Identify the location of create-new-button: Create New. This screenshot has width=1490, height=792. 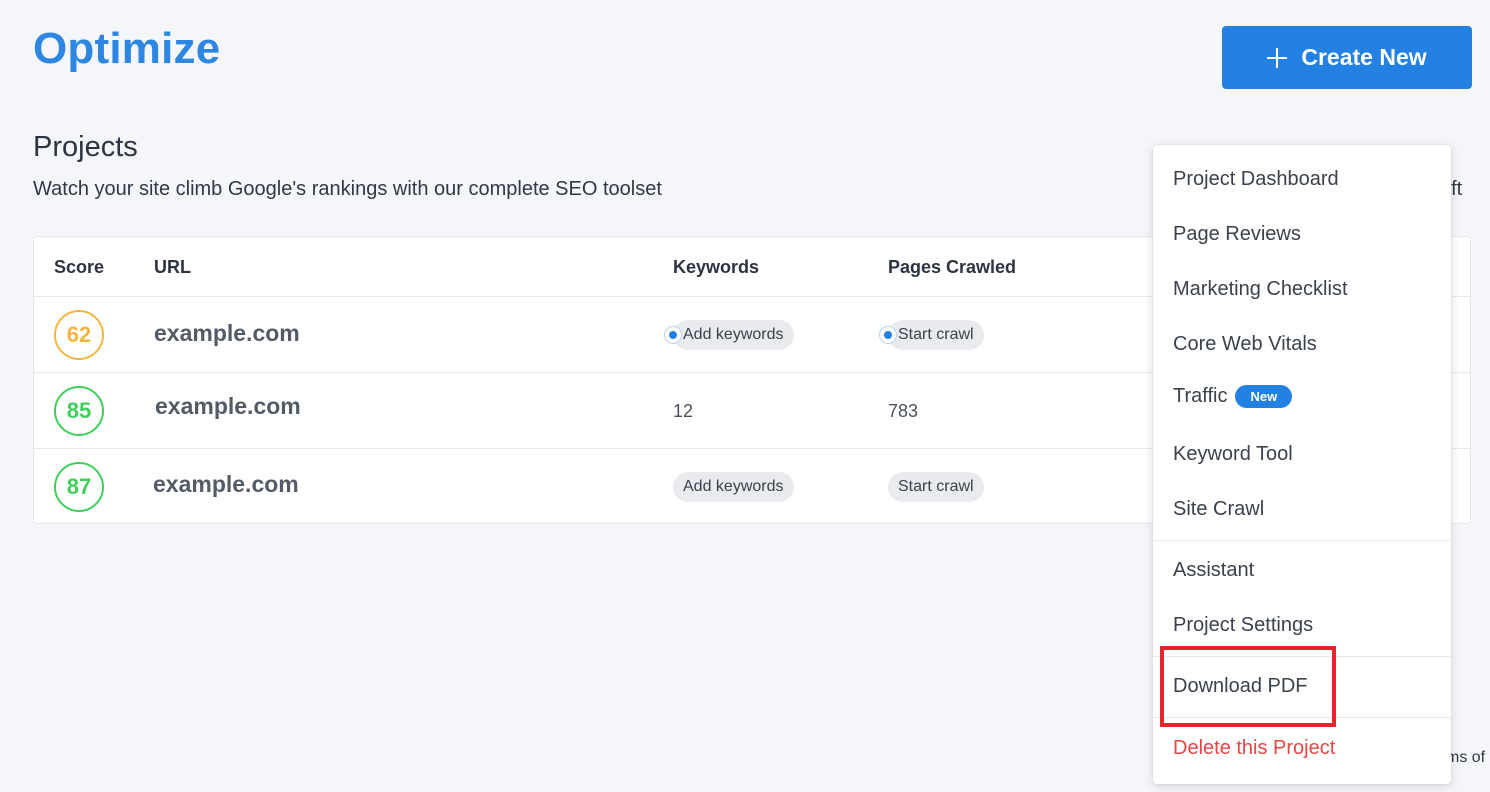
(1347, 57).